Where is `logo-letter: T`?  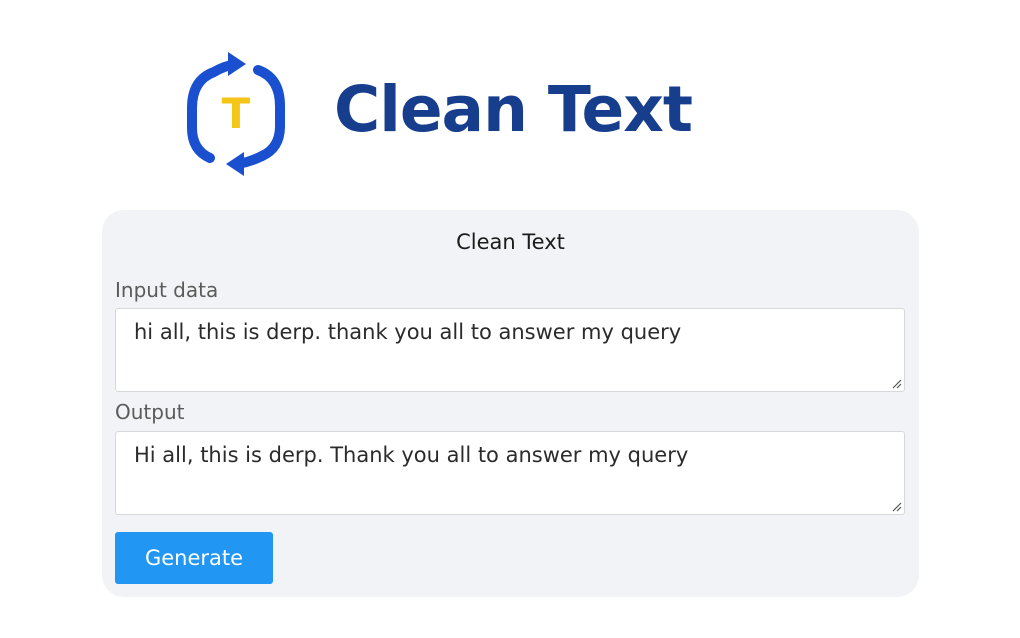
logo-letter: T is located at coordinates (236, 113).